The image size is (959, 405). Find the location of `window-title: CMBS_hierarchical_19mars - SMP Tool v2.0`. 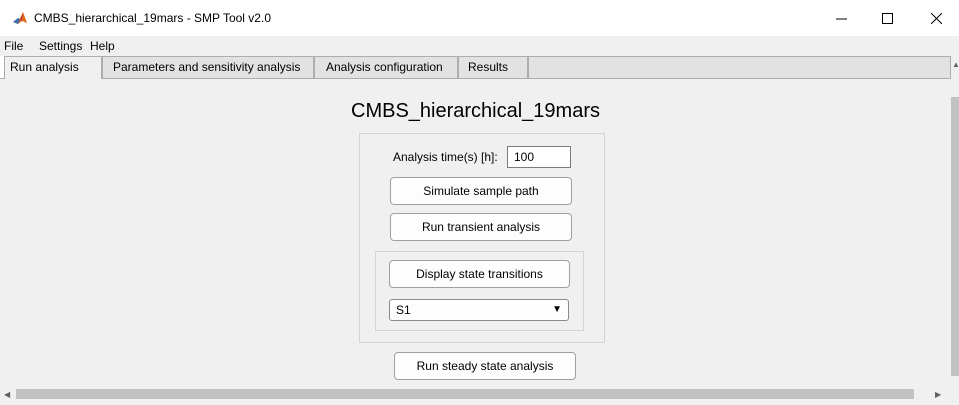

window-title: CMBS_hierarchical_19mars - SMP Tool v2.0 is located at coordinates (152, 18).